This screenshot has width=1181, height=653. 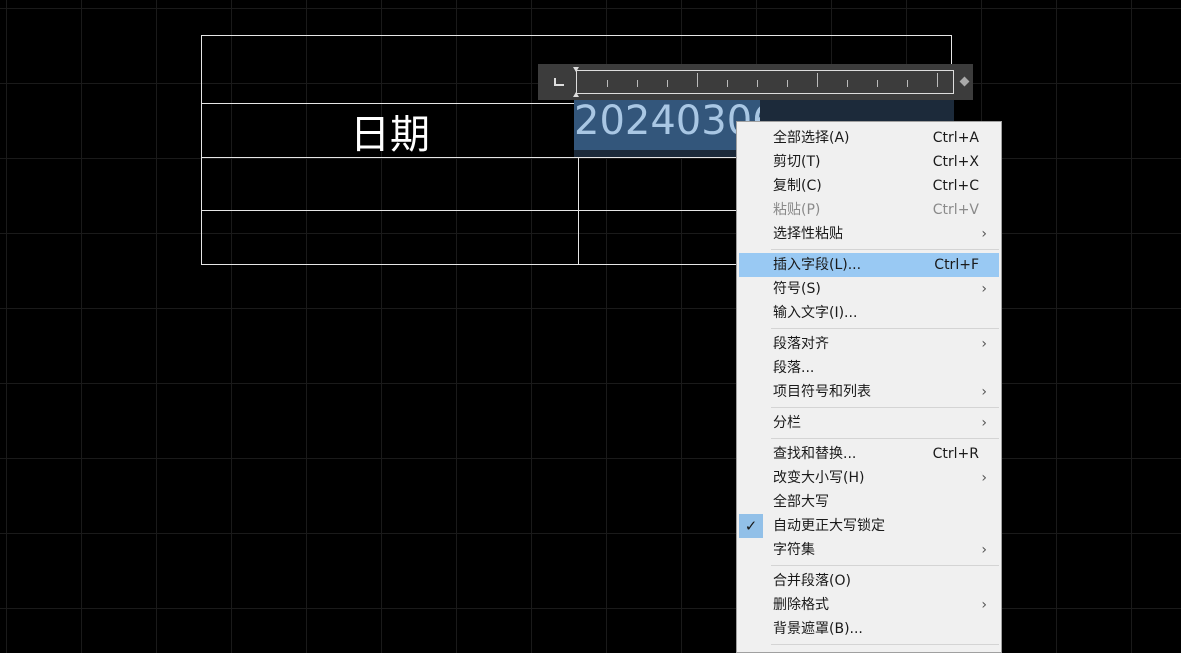 What do you see at coordinates (797, 162) in the screenshot?
I see `menu-item-label: 剪切(T)` at bounding box center [797, 162].